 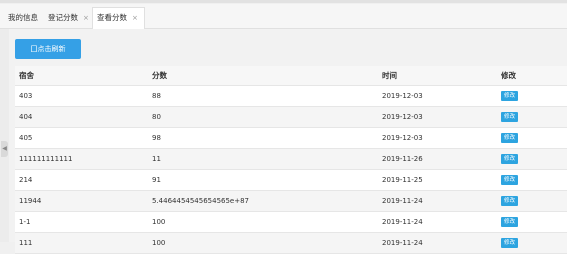 I want to click on cell-dorm: 214, so click(x=81, y=180).